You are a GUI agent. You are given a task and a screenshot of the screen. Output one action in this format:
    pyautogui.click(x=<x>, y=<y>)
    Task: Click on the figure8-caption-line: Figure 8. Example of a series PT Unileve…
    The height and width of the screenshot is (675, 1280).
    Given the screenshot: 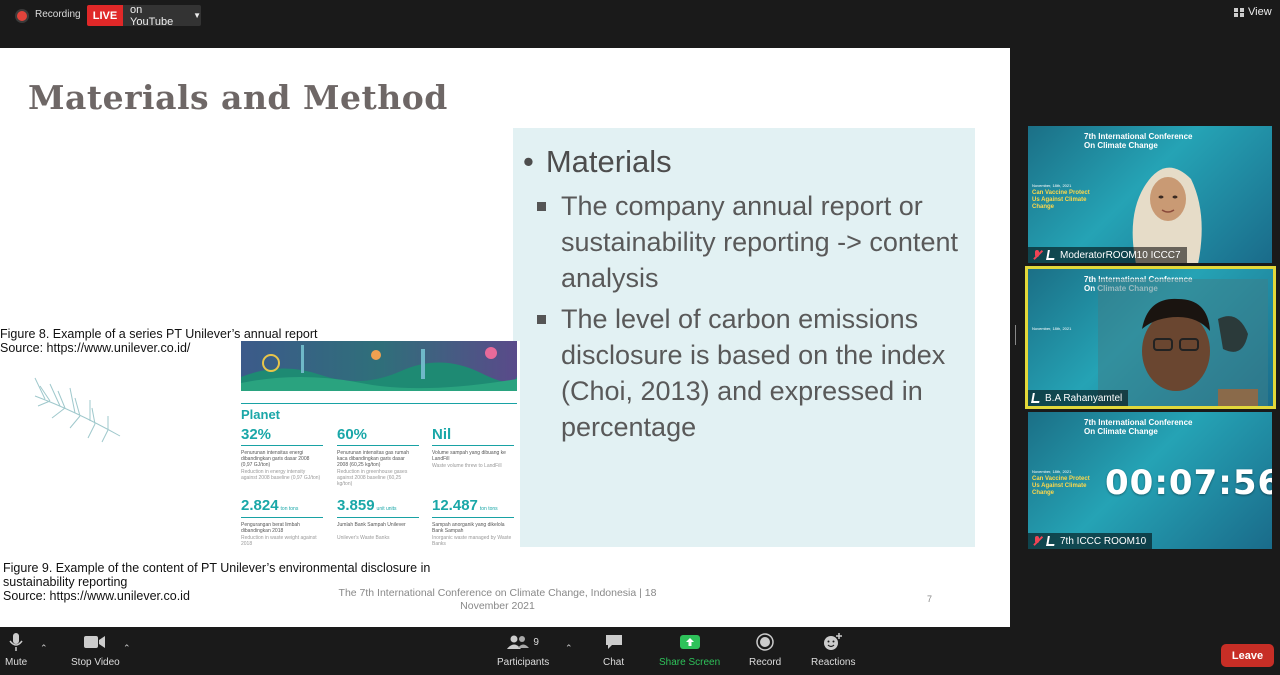 What is the action you would take?
    pyautogui.click(x=159, y=334)
    